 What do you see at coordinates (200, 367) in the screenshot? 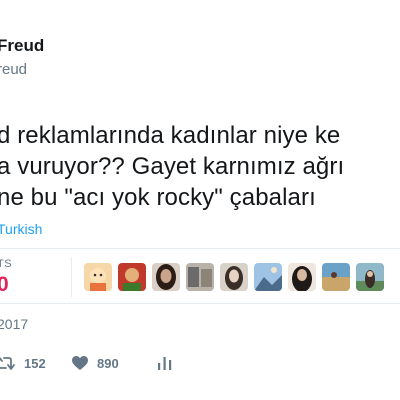
I see `tweet-actions: 152 890` at bounding box center [200, 367].